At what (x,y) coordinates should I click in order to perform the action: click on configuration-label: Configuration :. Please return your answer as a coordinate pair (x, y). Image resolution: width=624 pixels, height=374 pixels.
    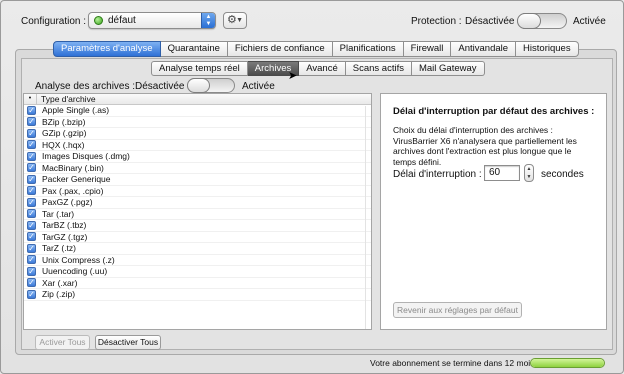
    Looking at the image, I should click on (54, 21).